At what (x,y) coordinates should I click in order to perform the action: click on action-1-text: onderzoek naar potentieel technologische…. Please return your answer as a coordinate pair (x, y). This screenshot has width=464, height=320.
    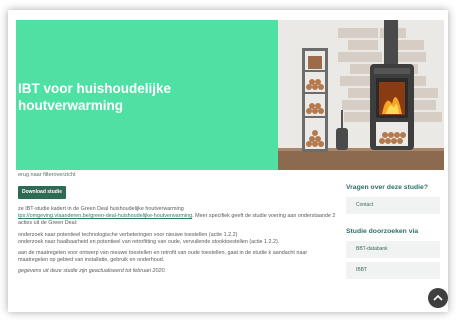
    Looking at the image, I should click on (128, 234).